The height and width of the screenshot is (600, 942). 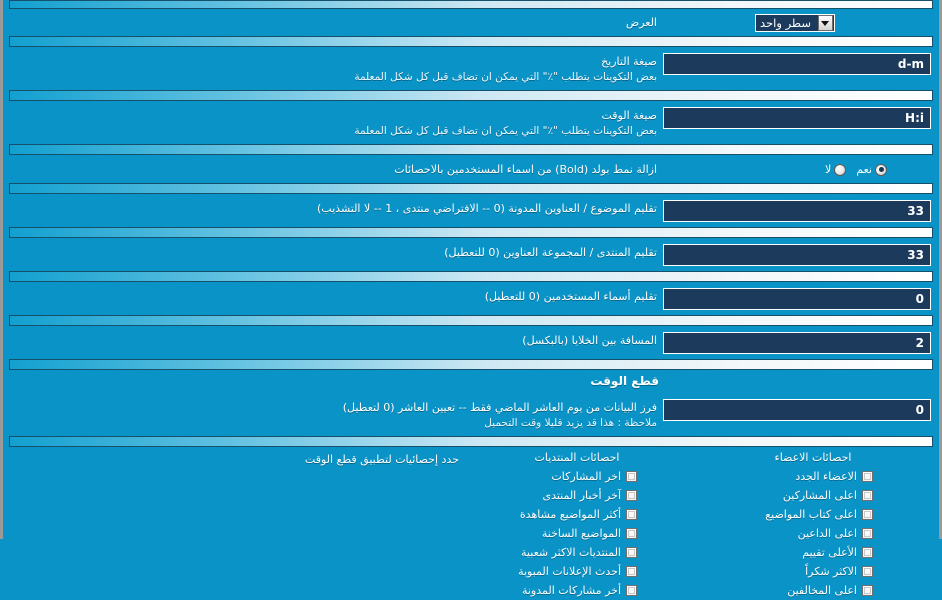 I want to click on list-item-label: الاعضاء الجدد, so click(x=826, y=477).